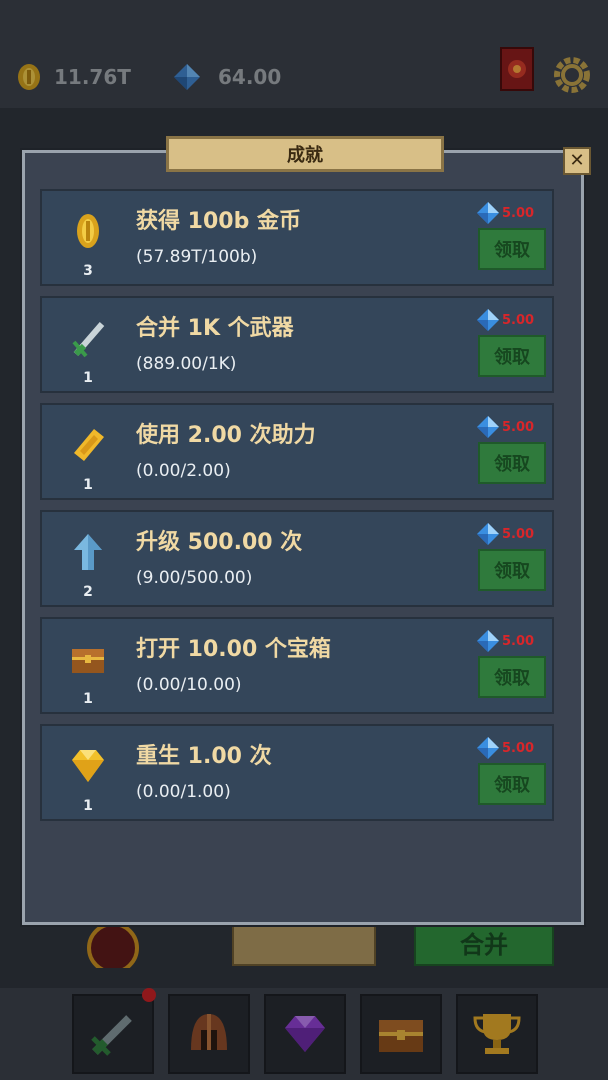  Describe the element at coordinates (183, 792) in the screenshot. I see `achievement-progress: (0.00/1.00)` at that location.